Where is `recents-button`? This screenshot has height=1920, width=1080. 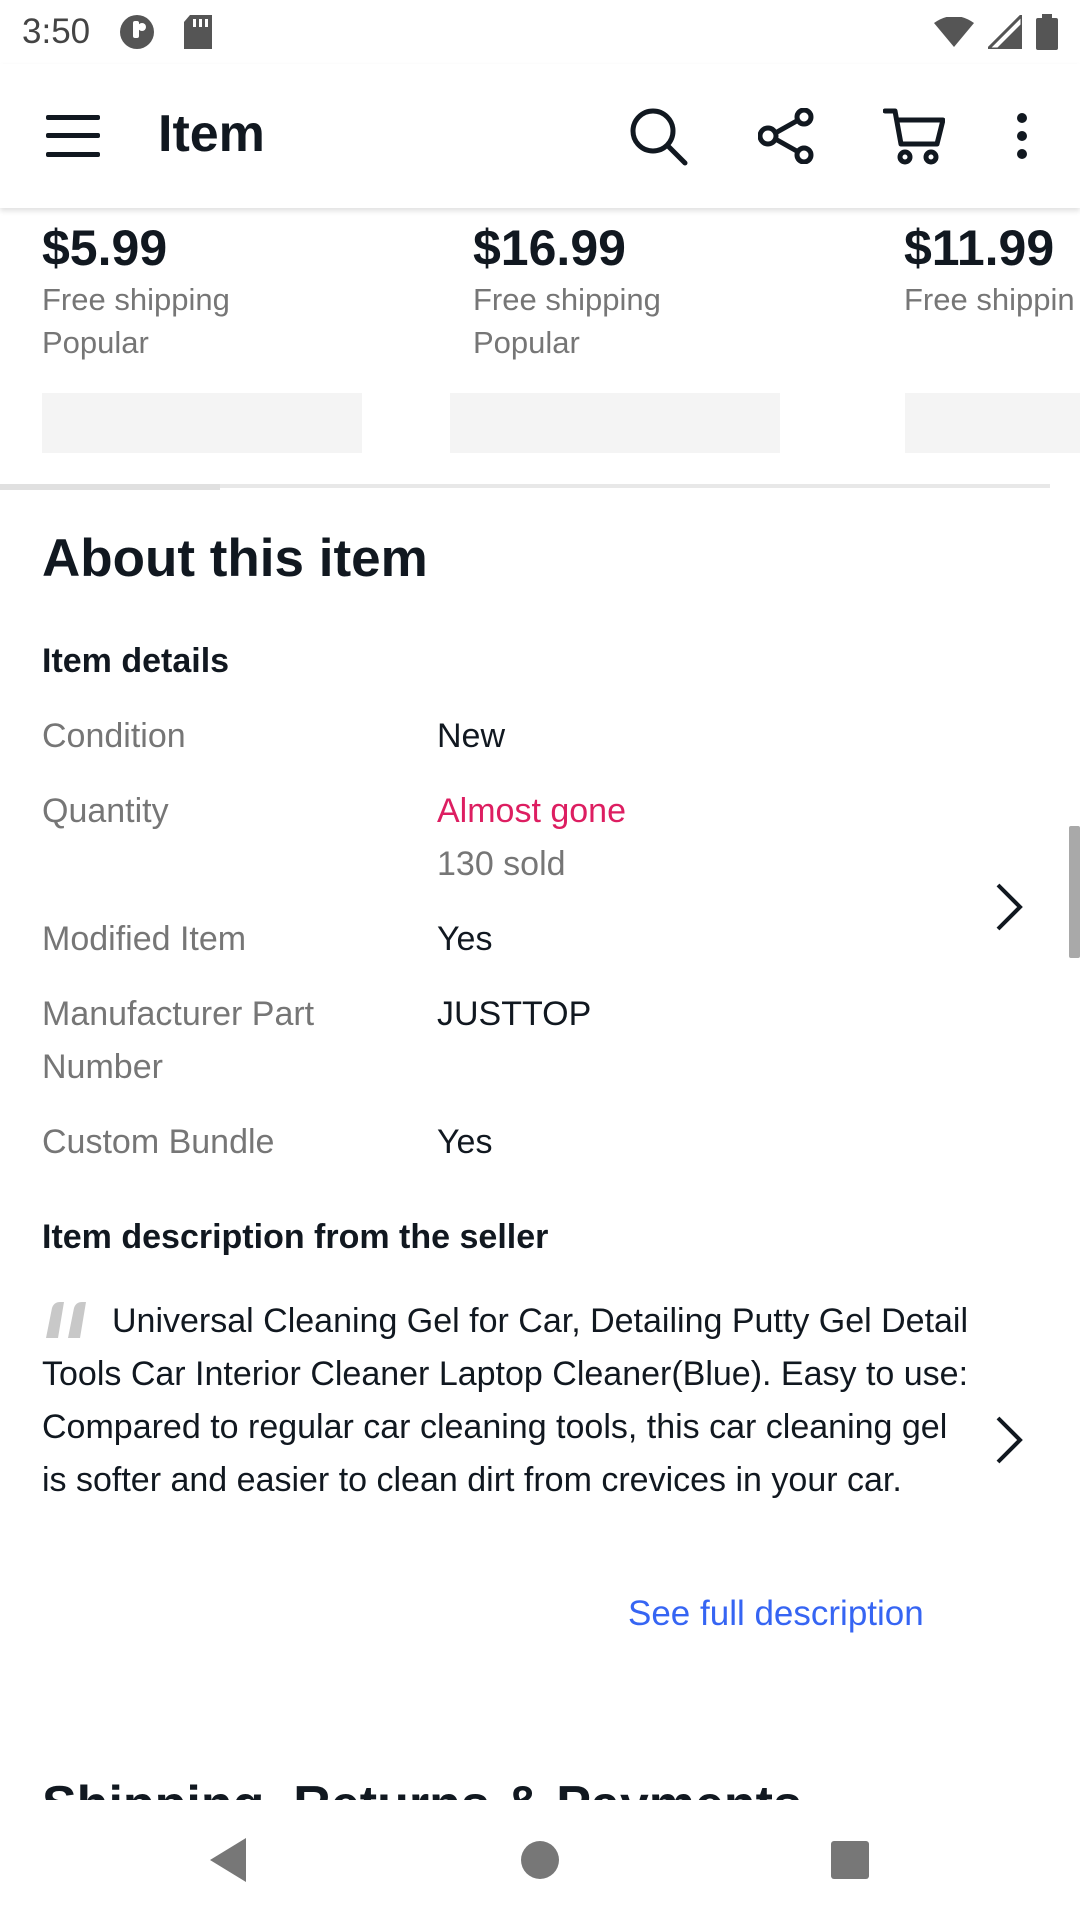 recents-button is located at coordinates (850, 1860).